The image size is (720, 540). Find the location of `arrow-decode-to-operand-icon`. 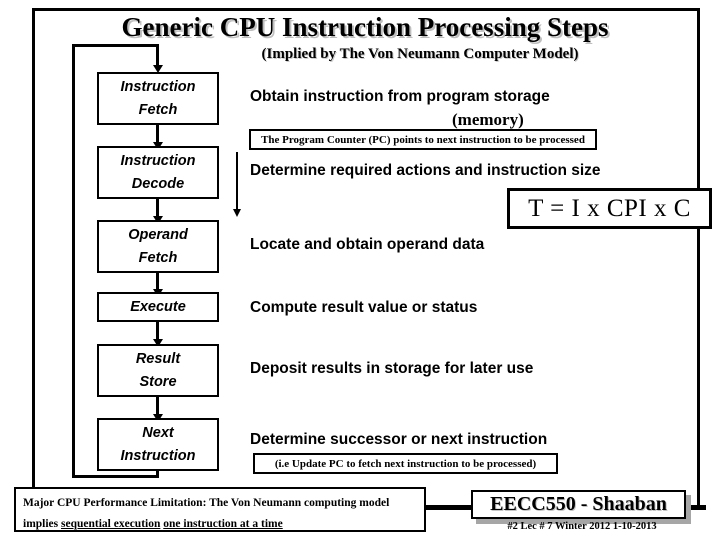

arrow-decode-to-operand-icon is located at coordinates (157, 211).